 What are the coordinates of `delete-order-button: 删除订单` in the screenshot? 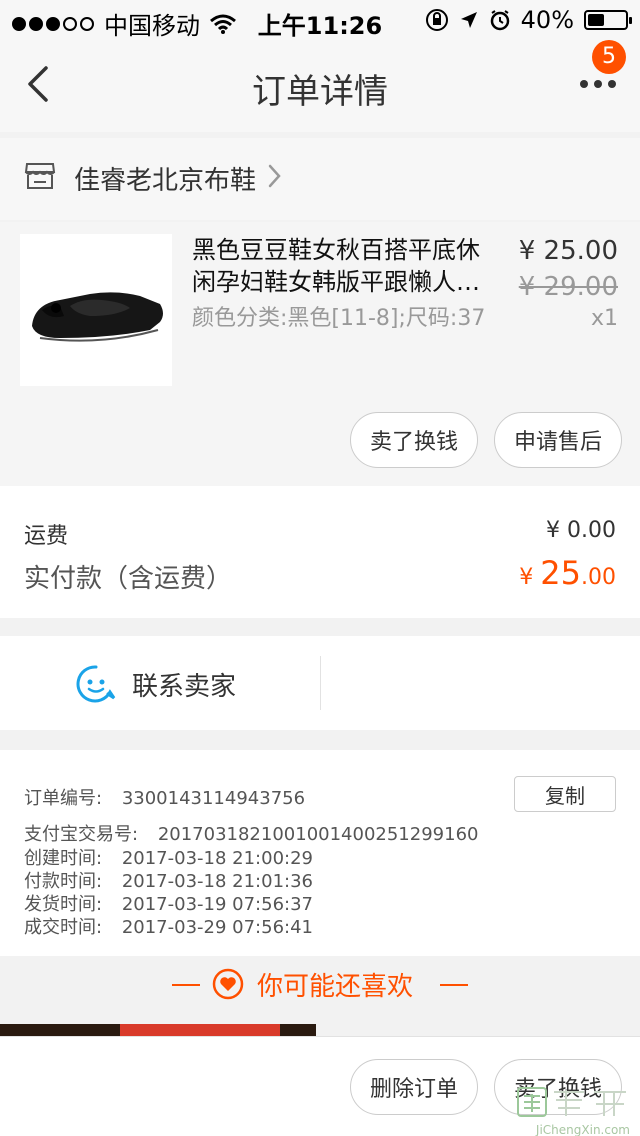 It's located at (414, 1087).